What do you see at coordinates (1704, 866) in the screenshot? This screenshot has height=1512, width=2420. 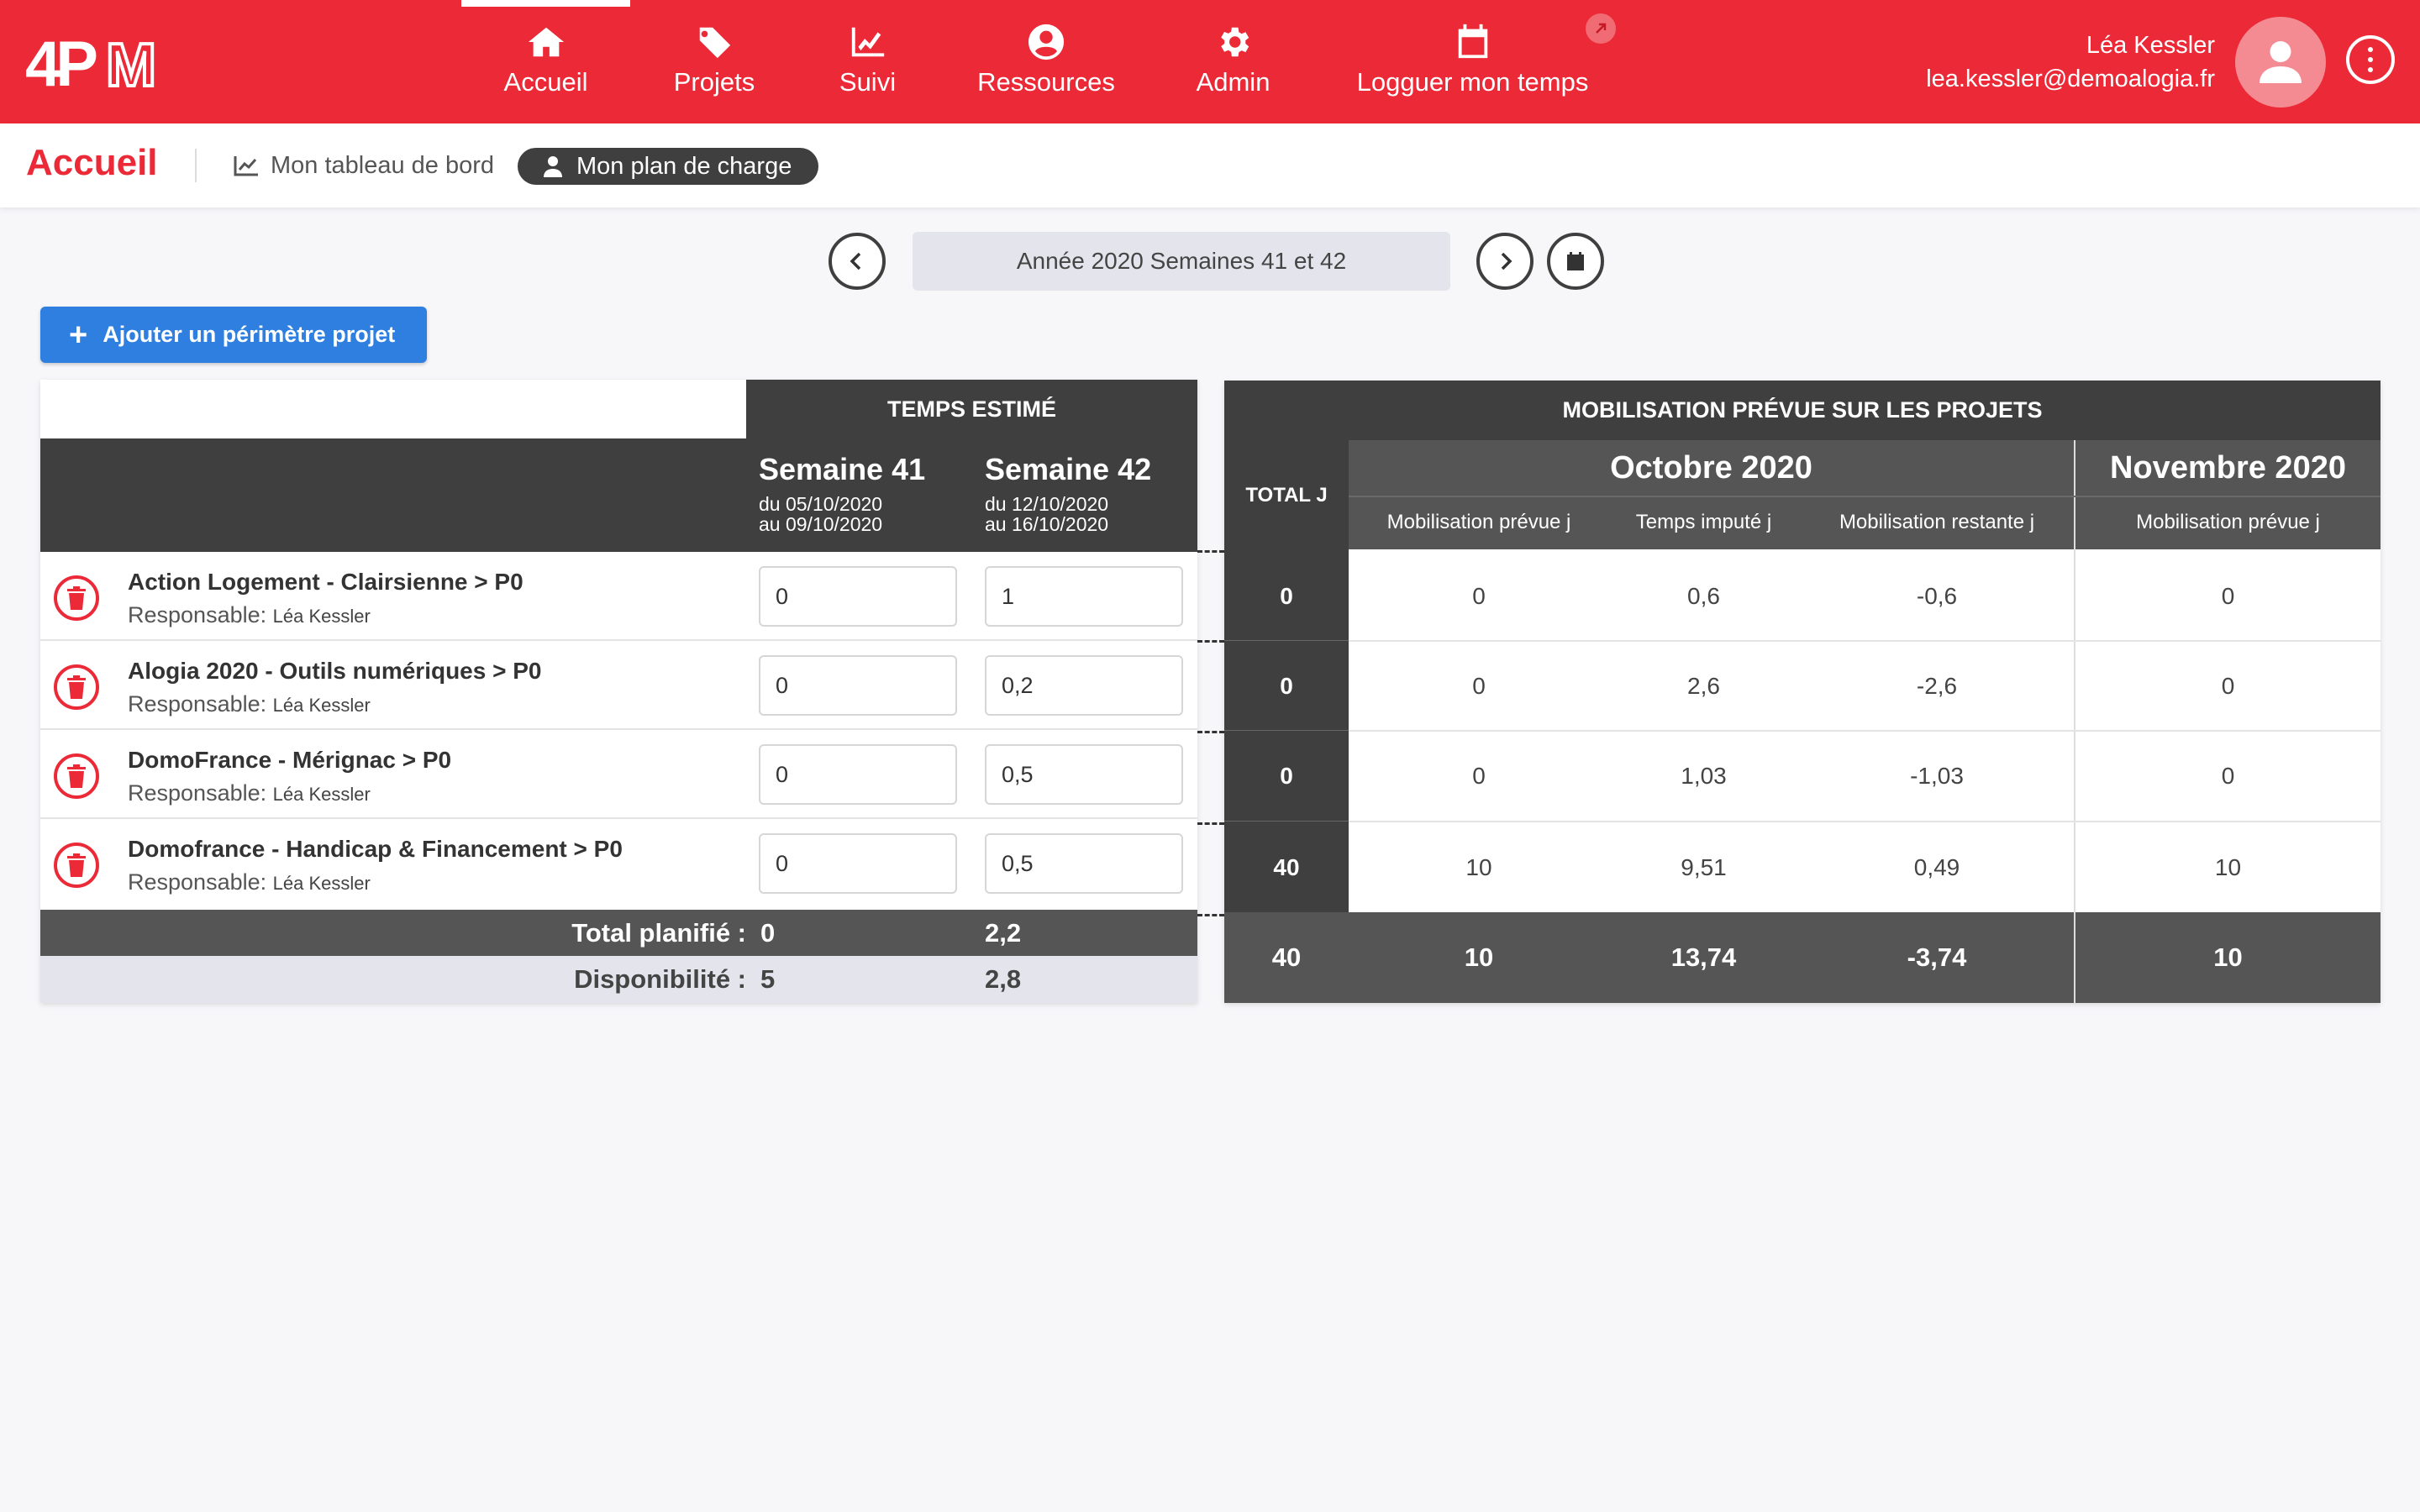 I see `oct-impute-cell: 9,51` at bounding box center [1704, 866].